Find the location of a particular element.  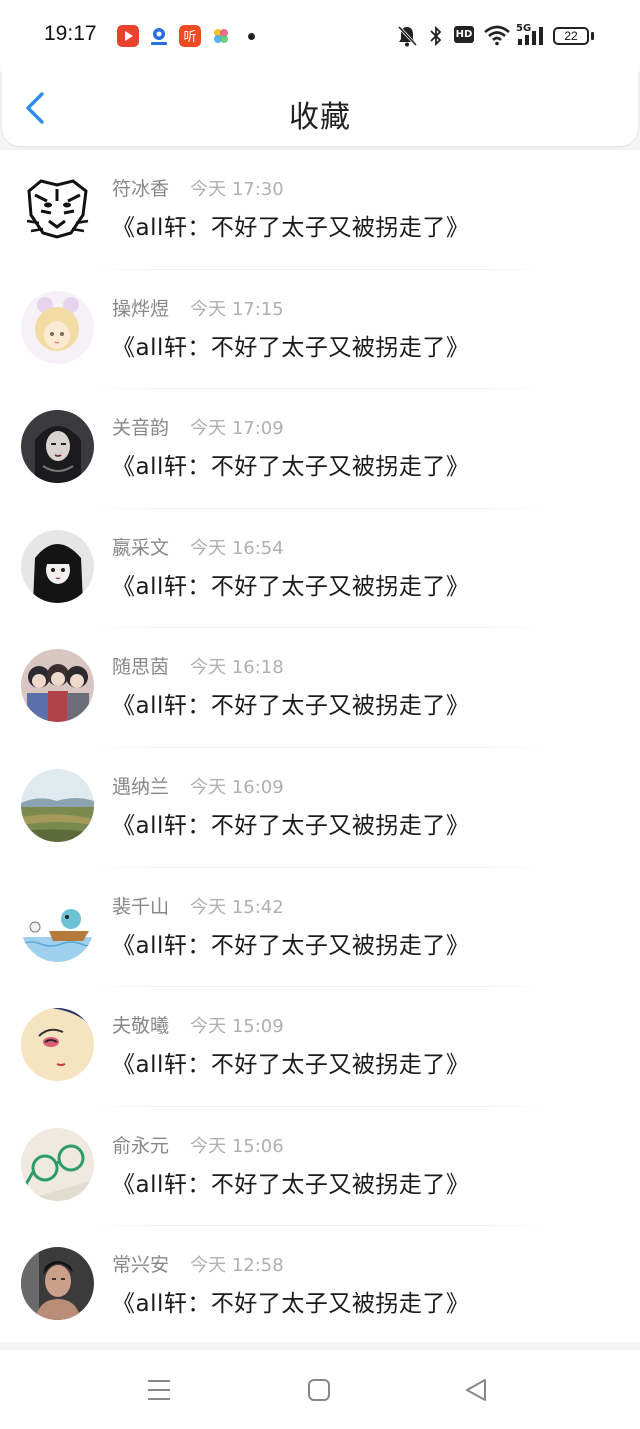

item-meta: 俞永元 今天 15:06 is located at coordinates (198, 1144).